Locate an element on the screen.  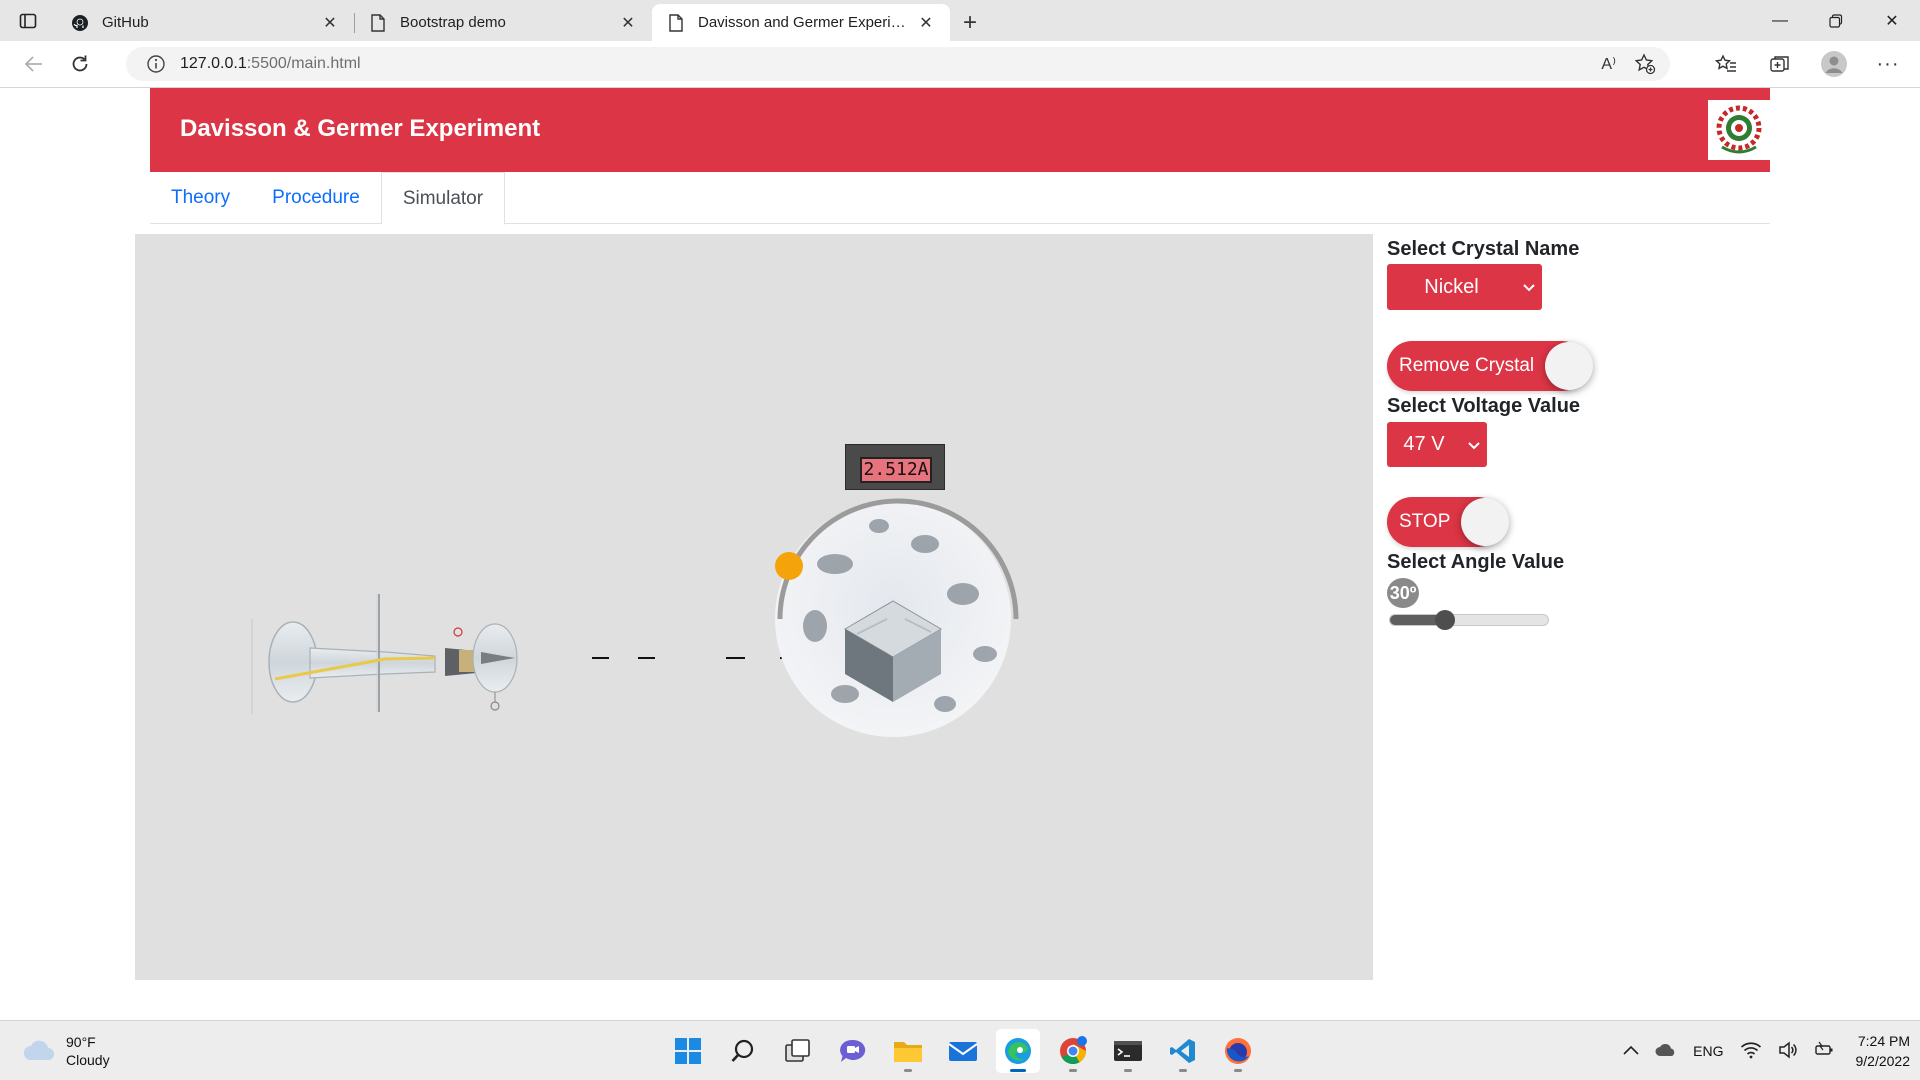
search-button is located at coordinates (743, 1051).